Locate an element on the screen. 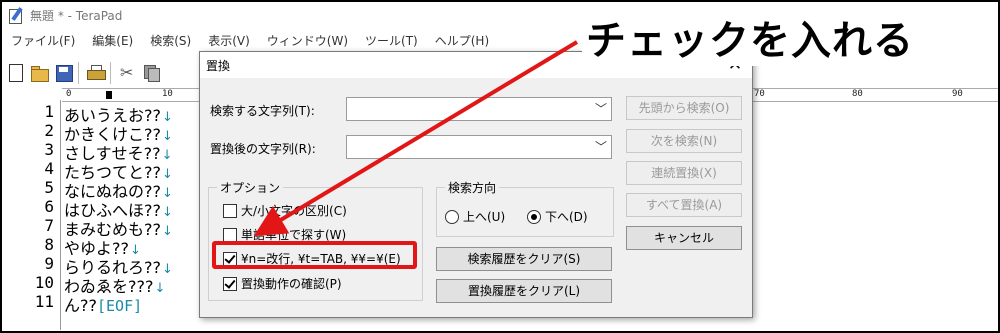 This screenshot has width=1000, height=333. checkbox-label: 大/小文字の区別(C) is located at coordinates (294, 211).